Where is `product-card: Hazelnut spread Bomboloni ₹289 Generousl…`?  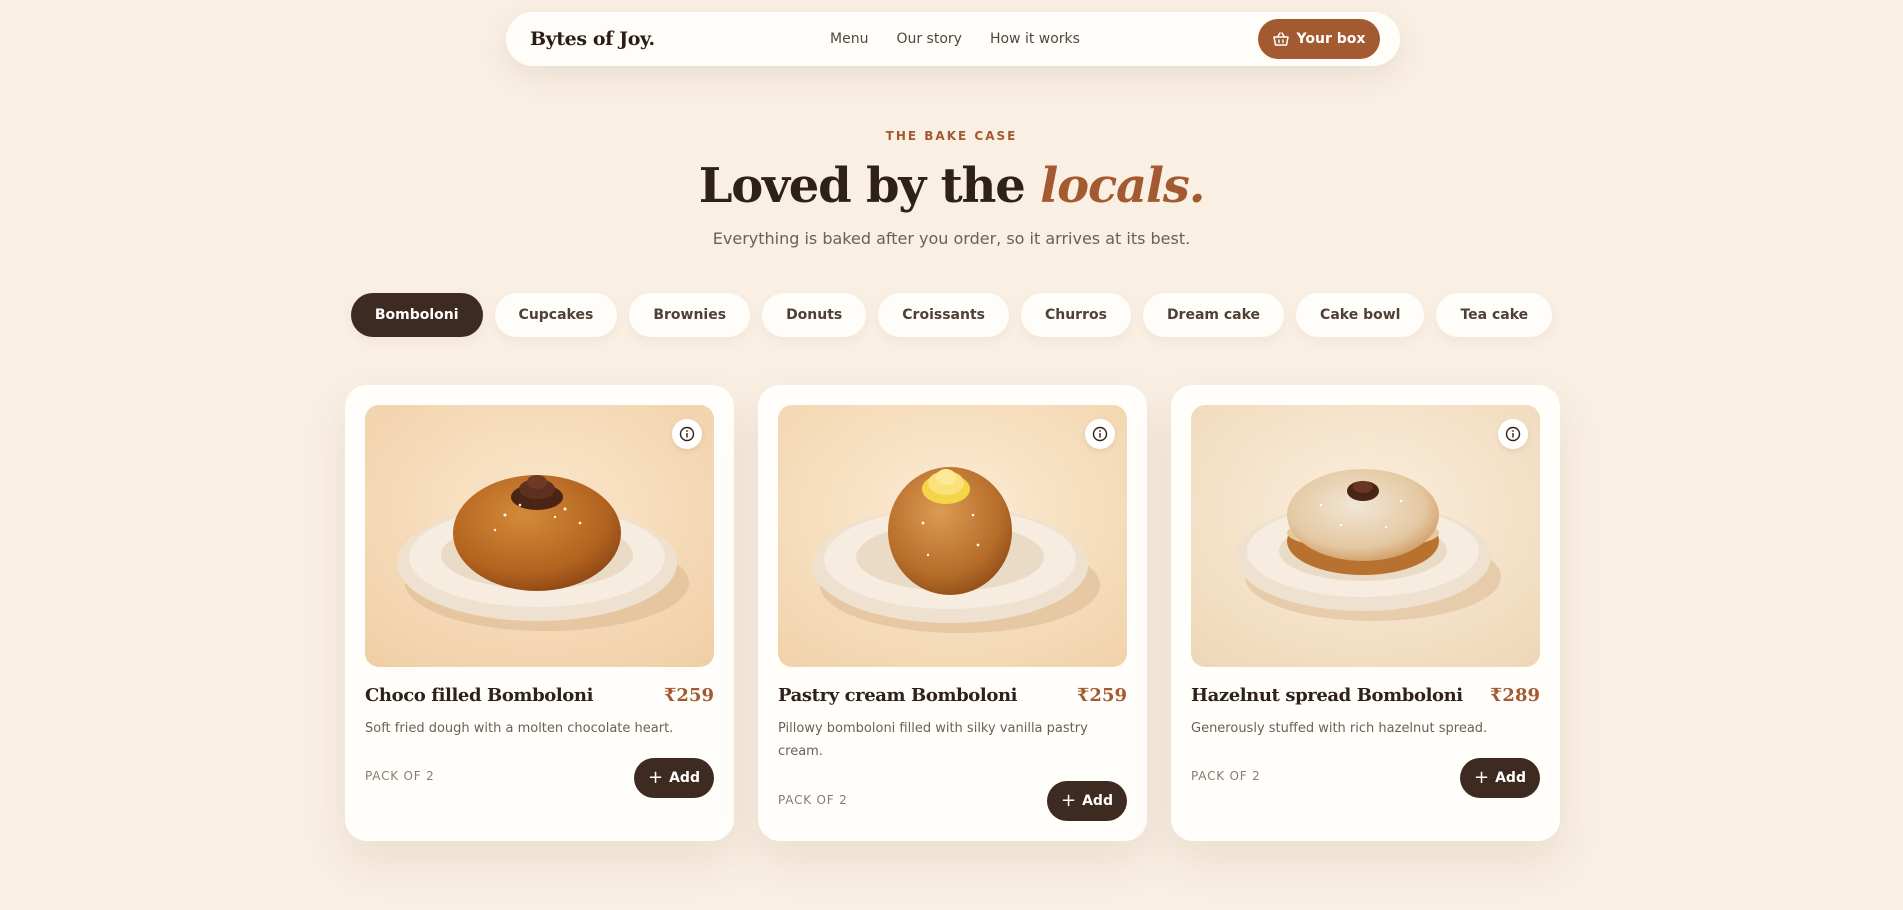
product-card: Hazelnut spread Bomboloni ₹289 Generousl… is located at coordinates (1365, 613).